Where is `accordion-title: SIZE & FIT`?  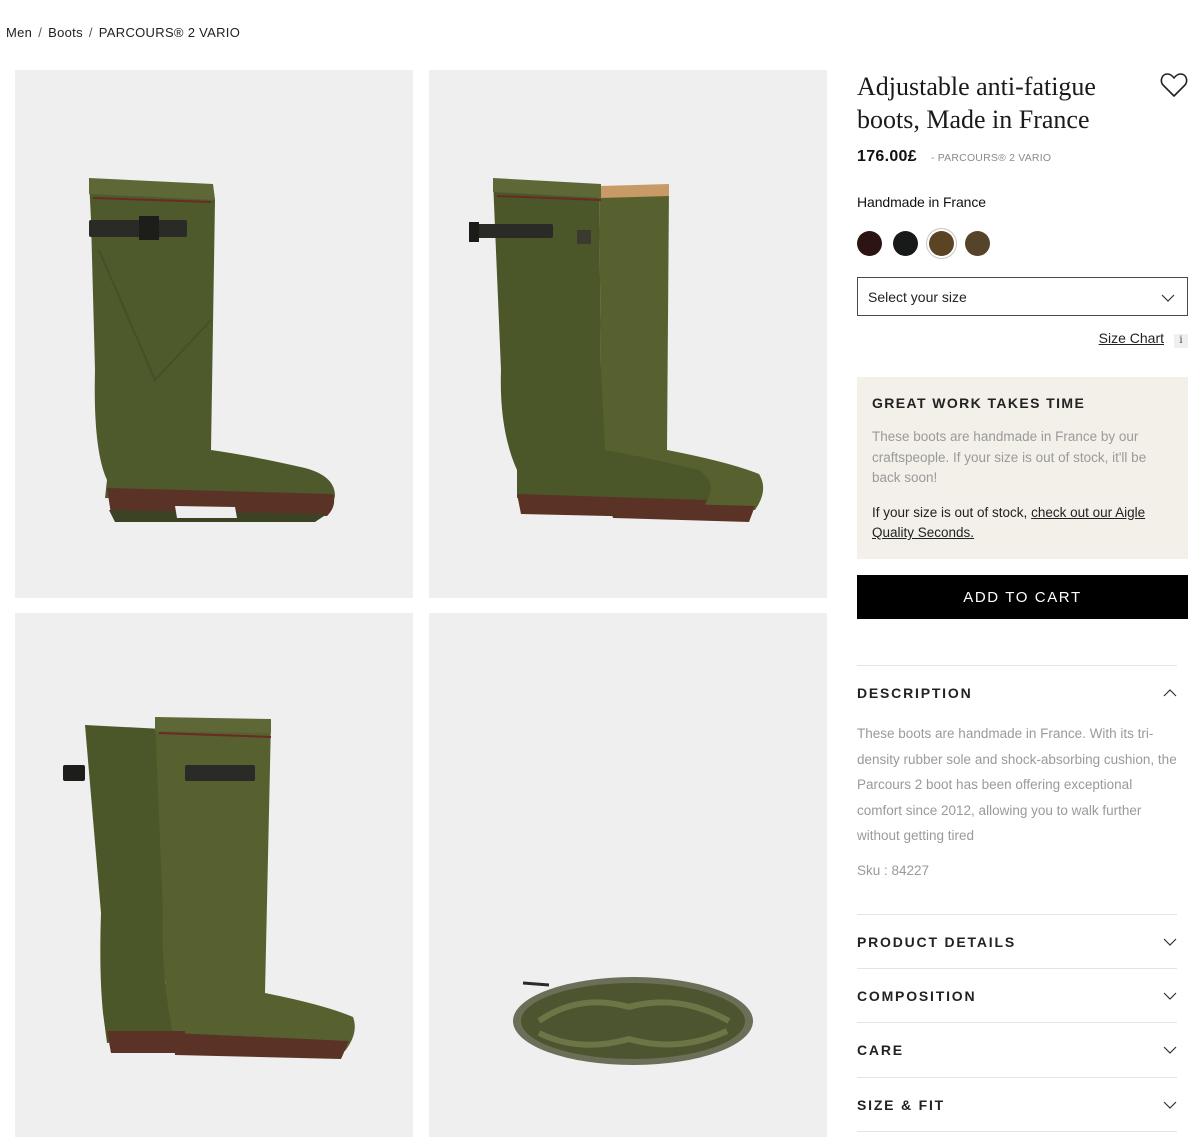
accordion-title: SIZE & FIT is located at coordinates (901, 1105).